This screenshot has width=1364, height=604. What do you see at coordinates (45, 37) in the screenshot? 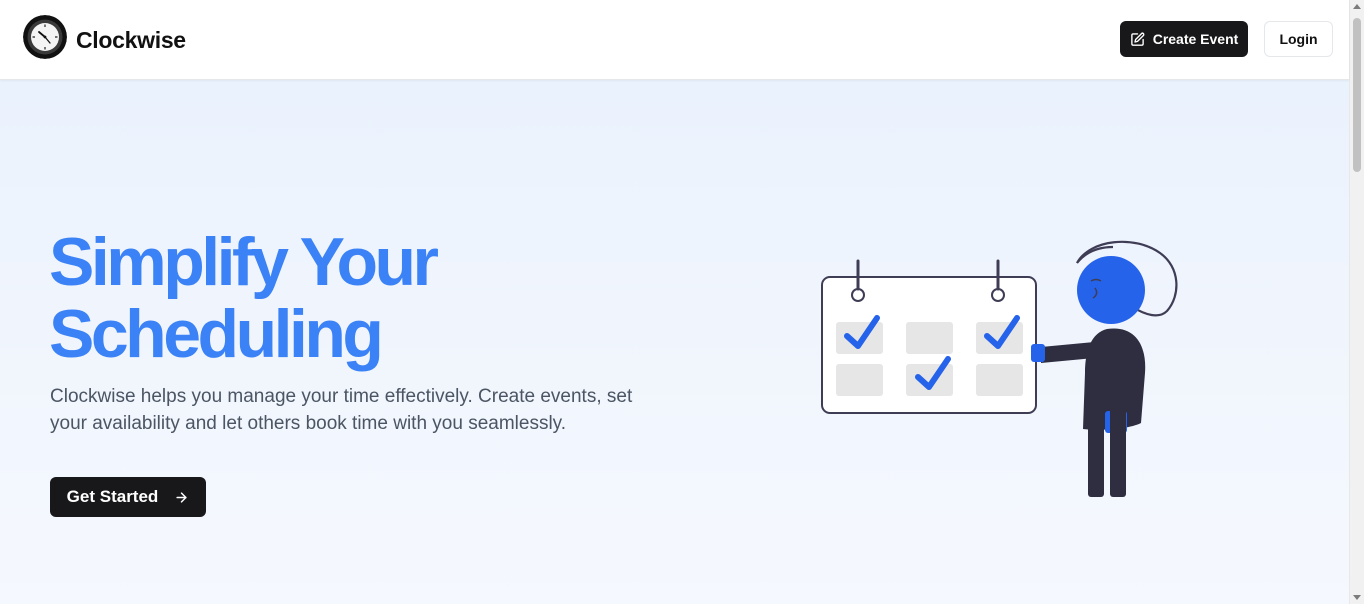
I see `clock-logo-icon` at bounding box center [45, 37].